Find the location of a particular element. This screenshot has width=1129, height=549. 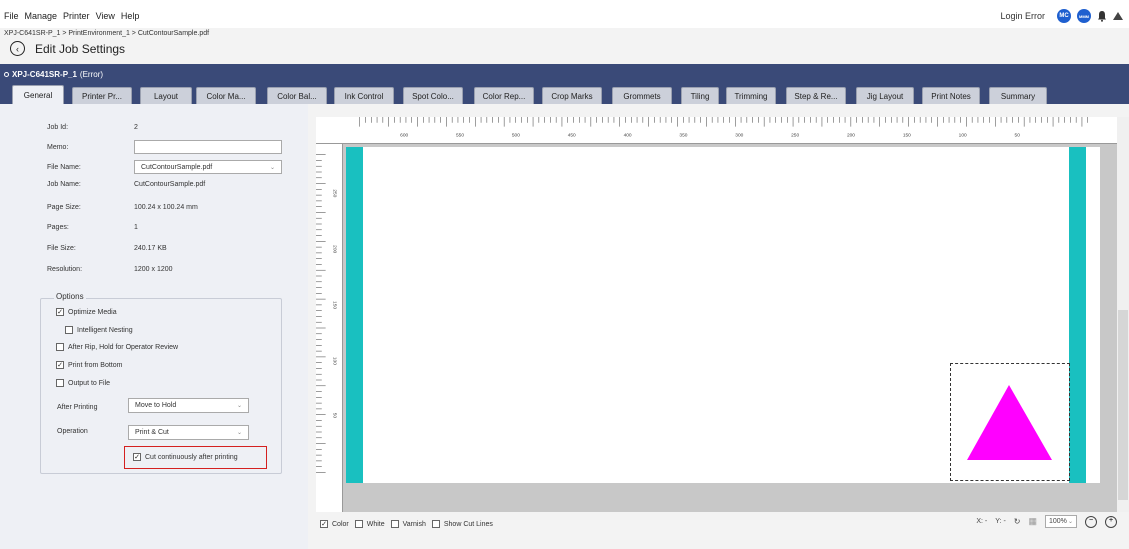

operation-select: Print & Cut ⌄ is located at coordinates (188, 432).